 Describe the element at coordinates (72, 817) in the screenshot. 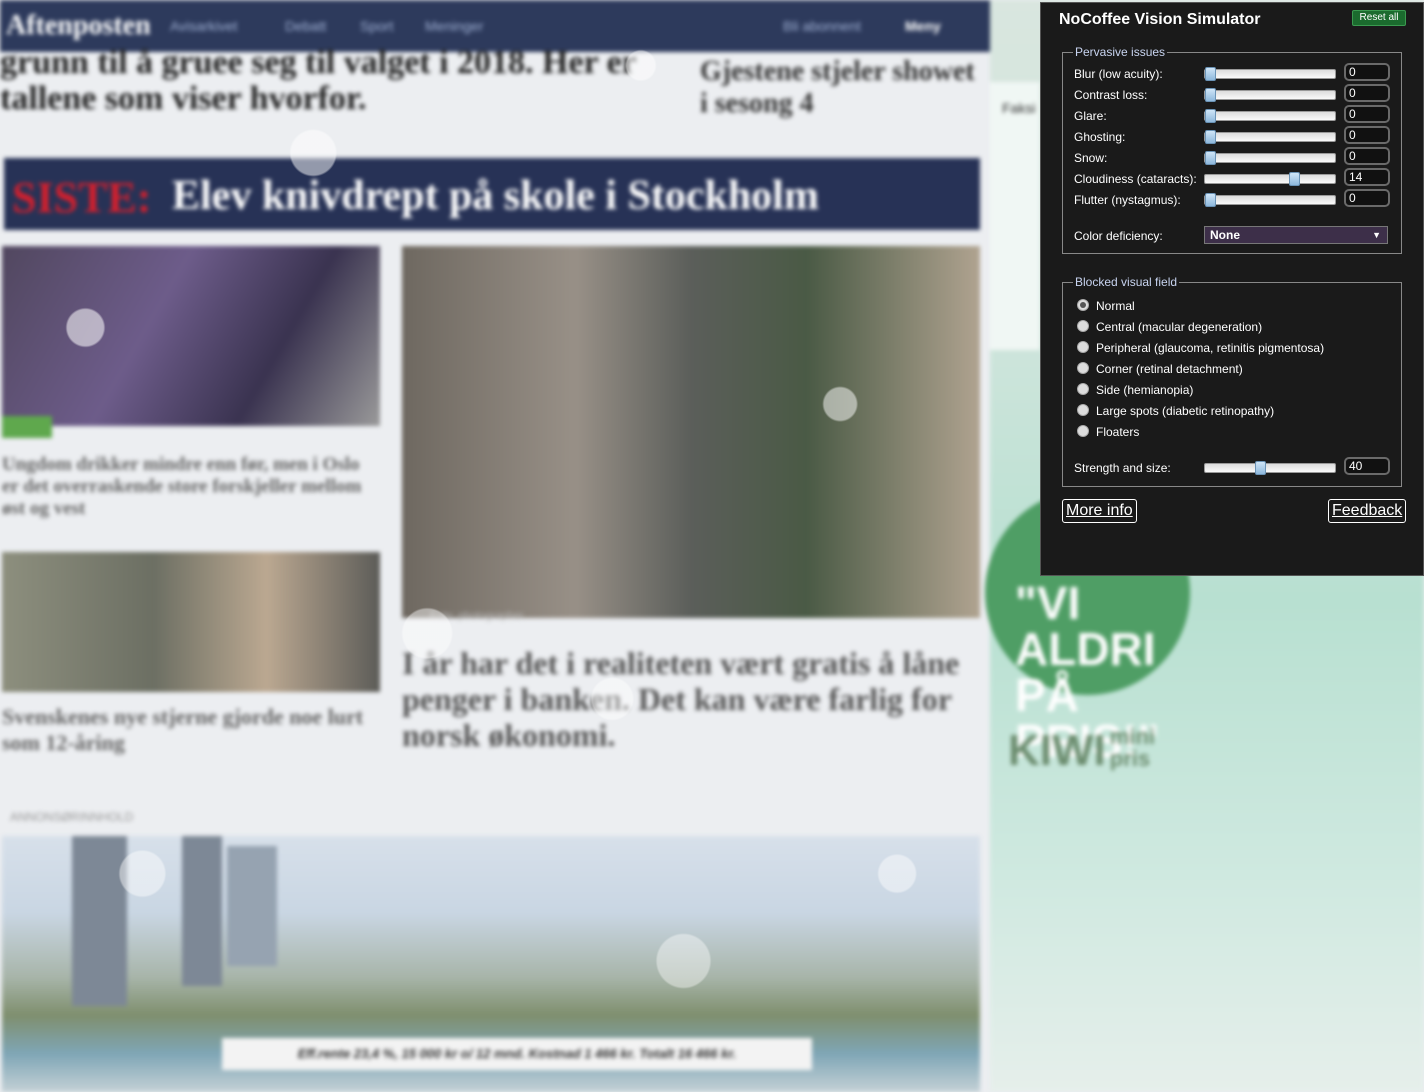

I see `ad-label: ANNONSØRINNHOLD` at that location.